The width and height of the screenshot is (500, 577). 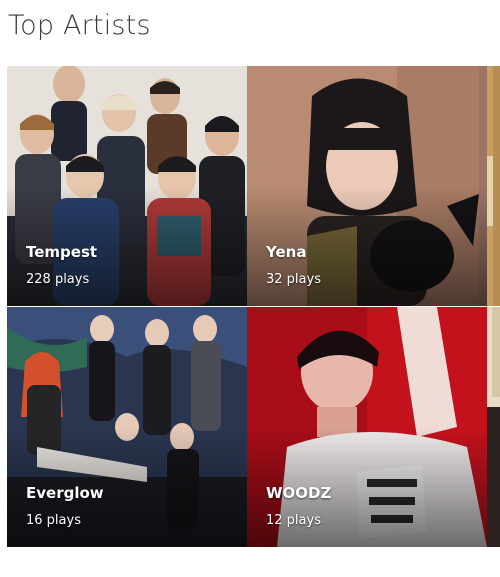 What do you see at coordinates (299, 493) in the screenshot?
I see `artist-name: WOODZ` at bounding box center [299, 493].